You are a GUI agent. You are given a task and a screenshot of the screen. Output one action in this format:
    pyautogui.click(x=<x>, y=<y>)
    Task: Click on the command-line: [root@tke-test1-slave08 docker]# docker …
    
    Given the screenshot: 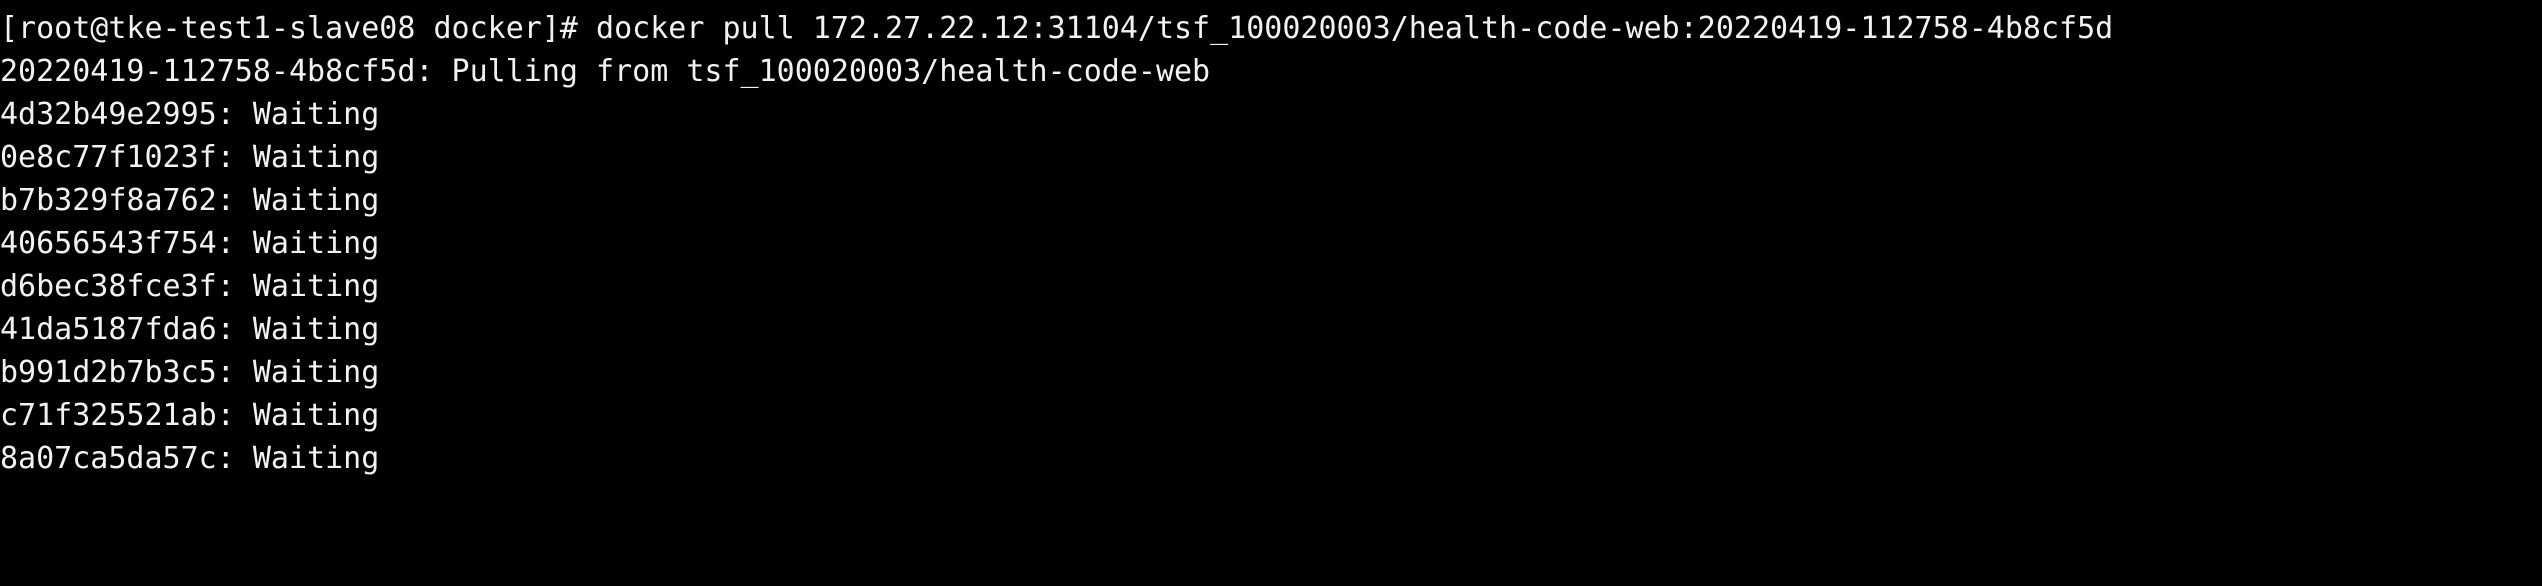 What is the action you would take?
    pyautogui.click(x=1271, y=28)
    